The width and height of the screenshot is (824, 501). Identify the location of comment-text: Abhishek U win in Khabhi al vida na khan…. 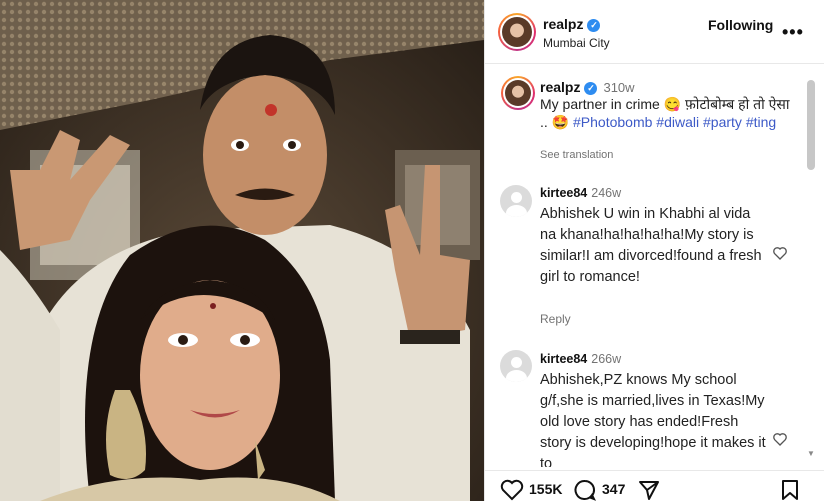
(651, 245).